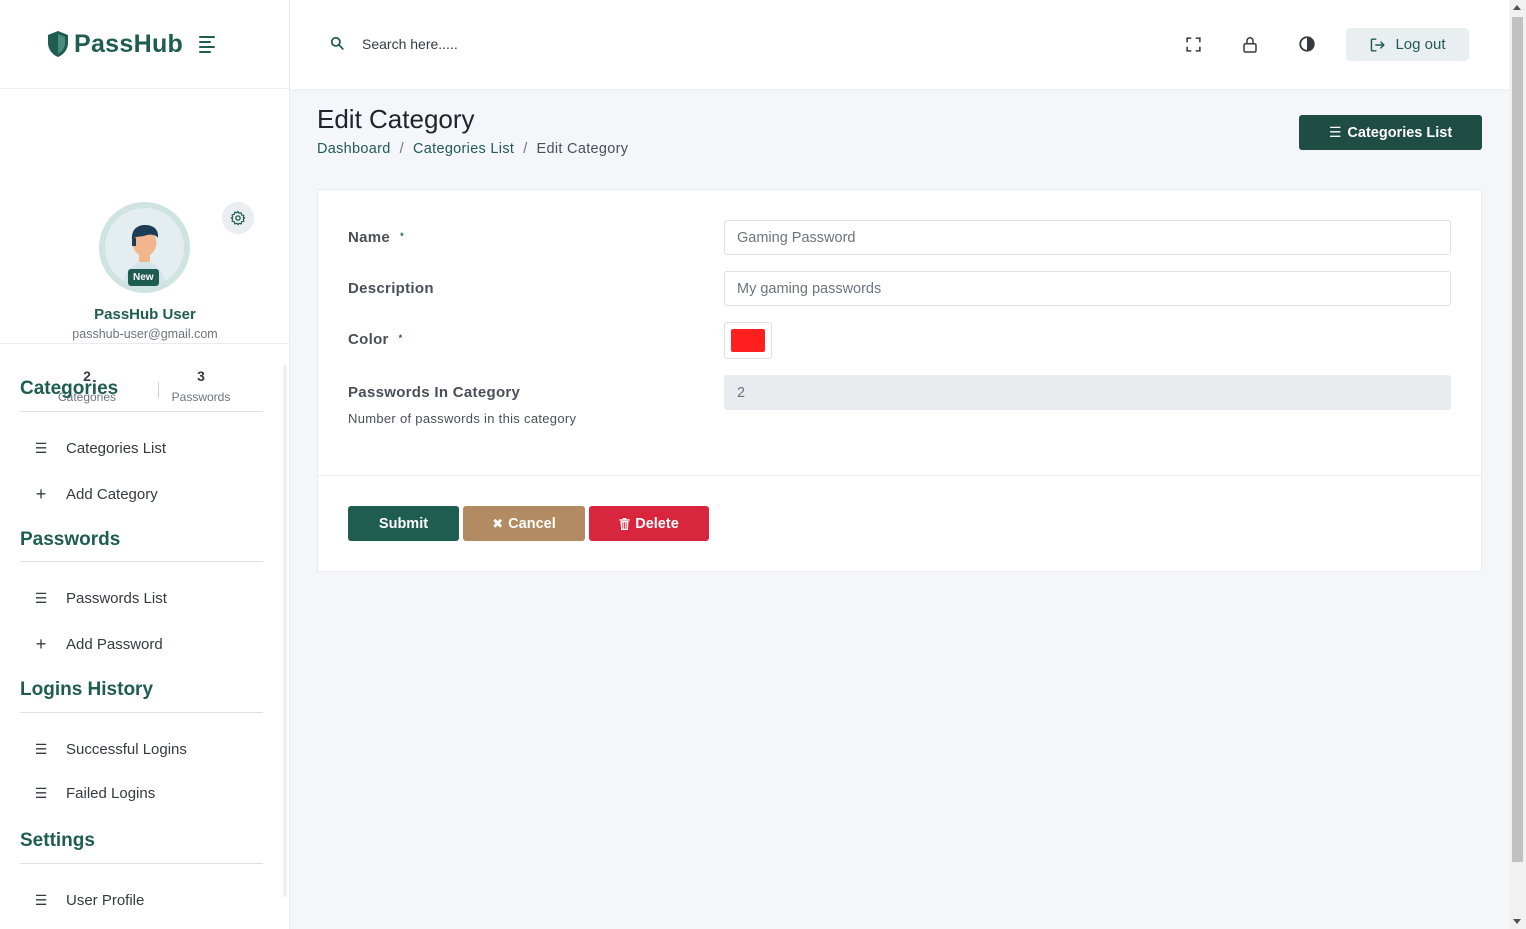 Image resolution: width=1526 pixels, height=929 pixels. Describe the element at coordinates (1420, 44) in the screenshot. I see `logout-label: Log out` at that location.